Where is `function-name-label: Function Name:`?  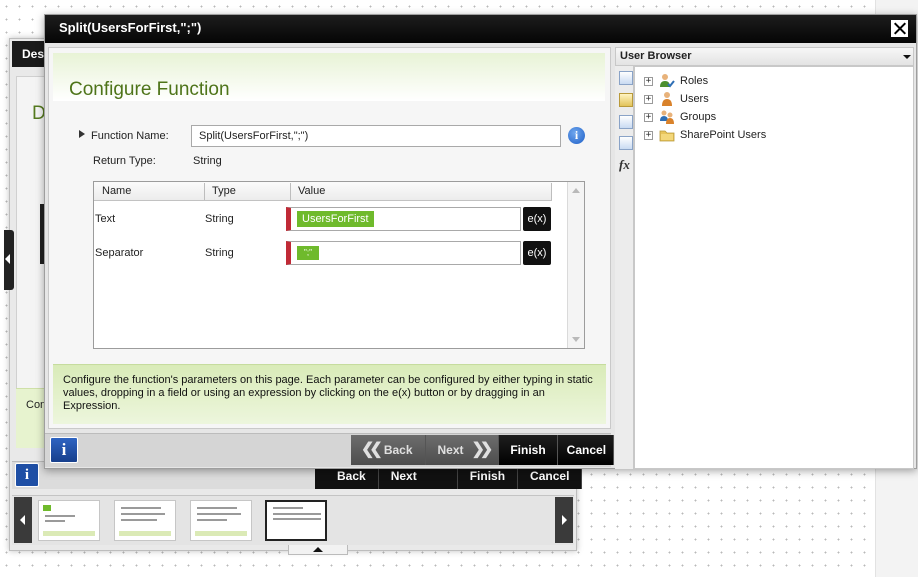
function-name-label: Function Name: is located at coordinates (130, 136).